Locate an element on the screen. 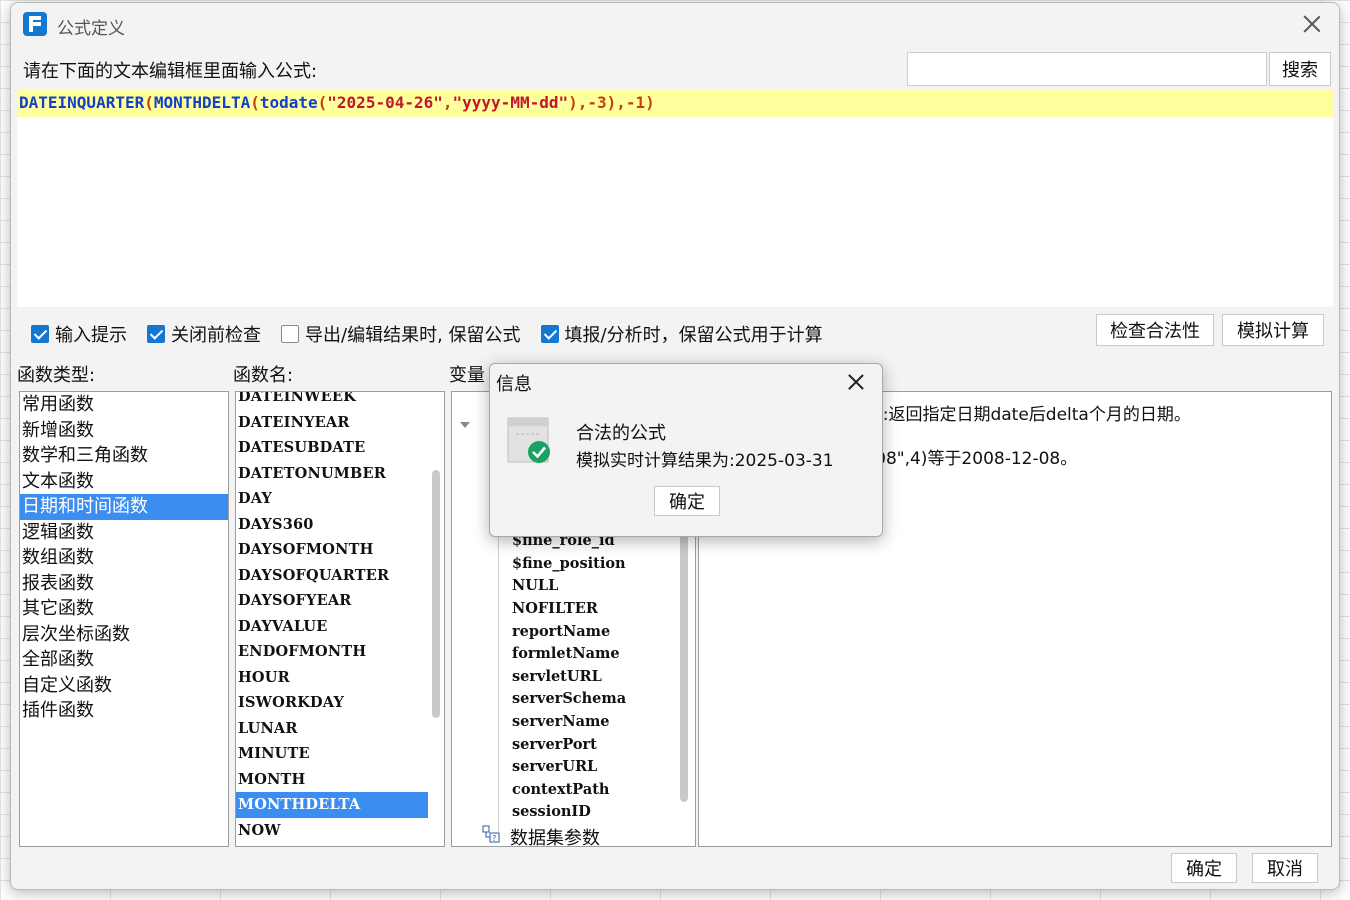  variable-item: serverPort is located at coordinates (554, 744).